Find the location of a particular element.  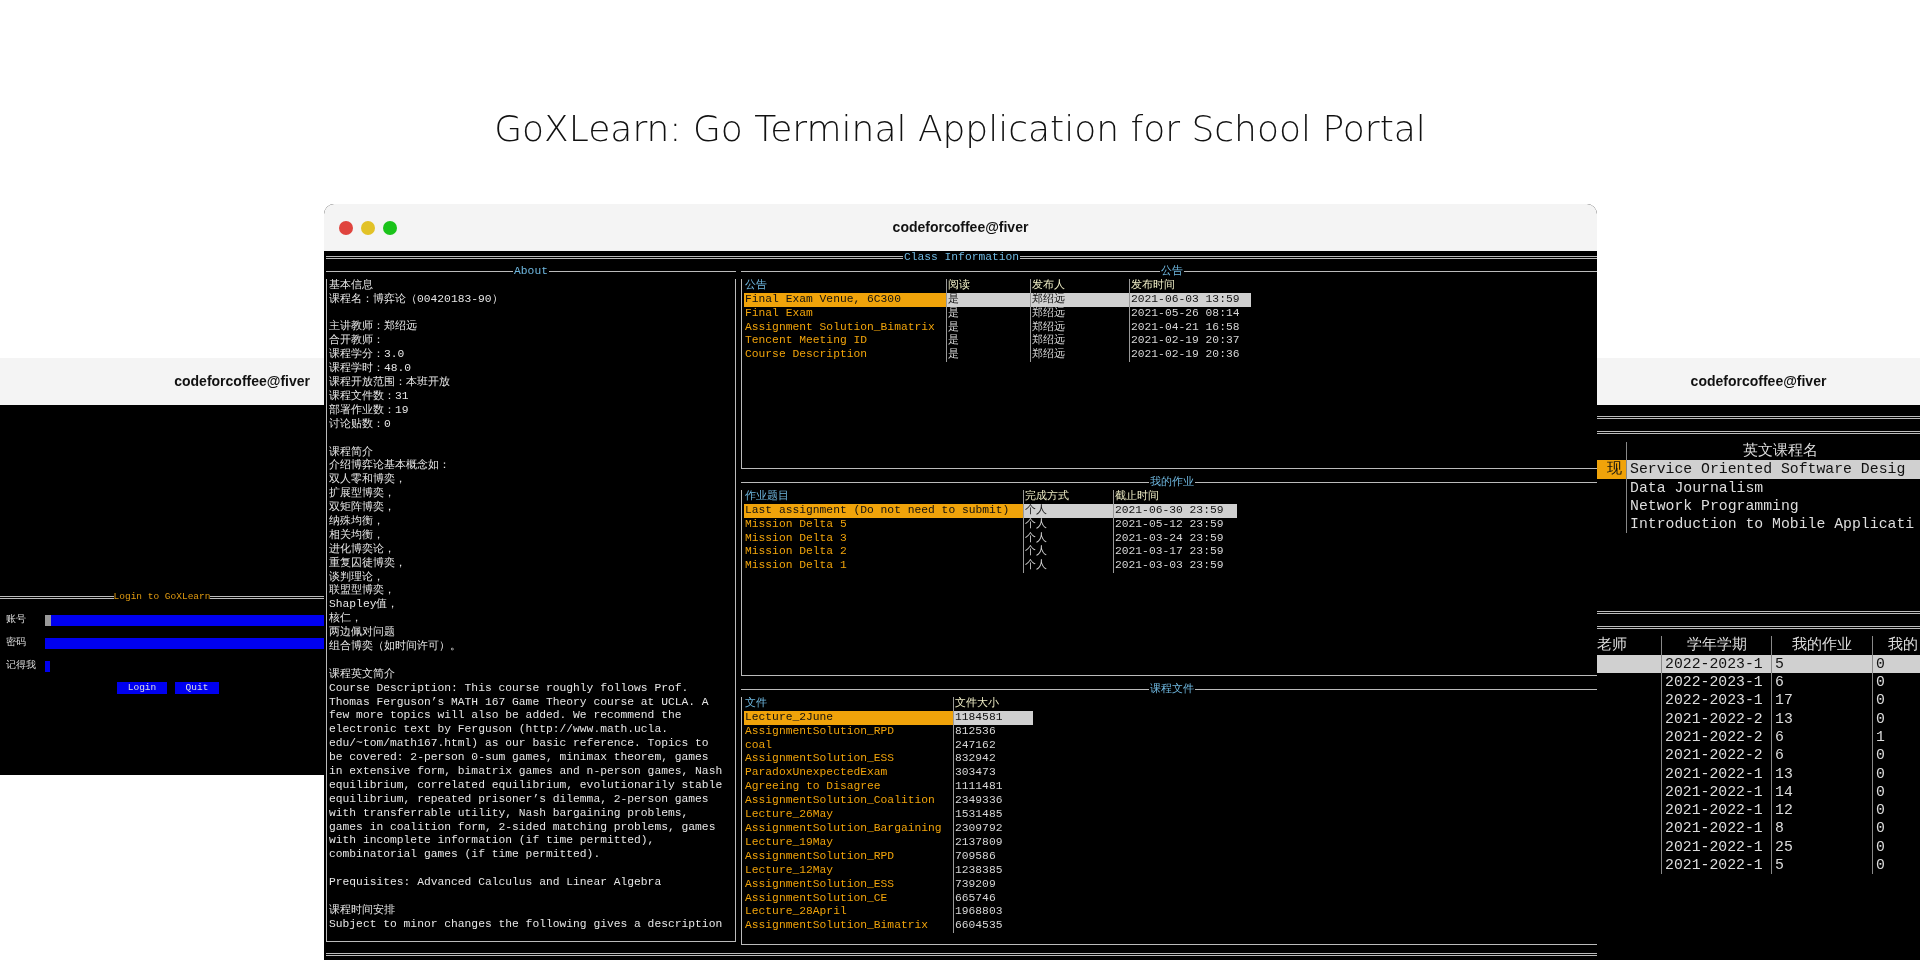

panel-title: 公告 is located at coordinates (1172, 271).